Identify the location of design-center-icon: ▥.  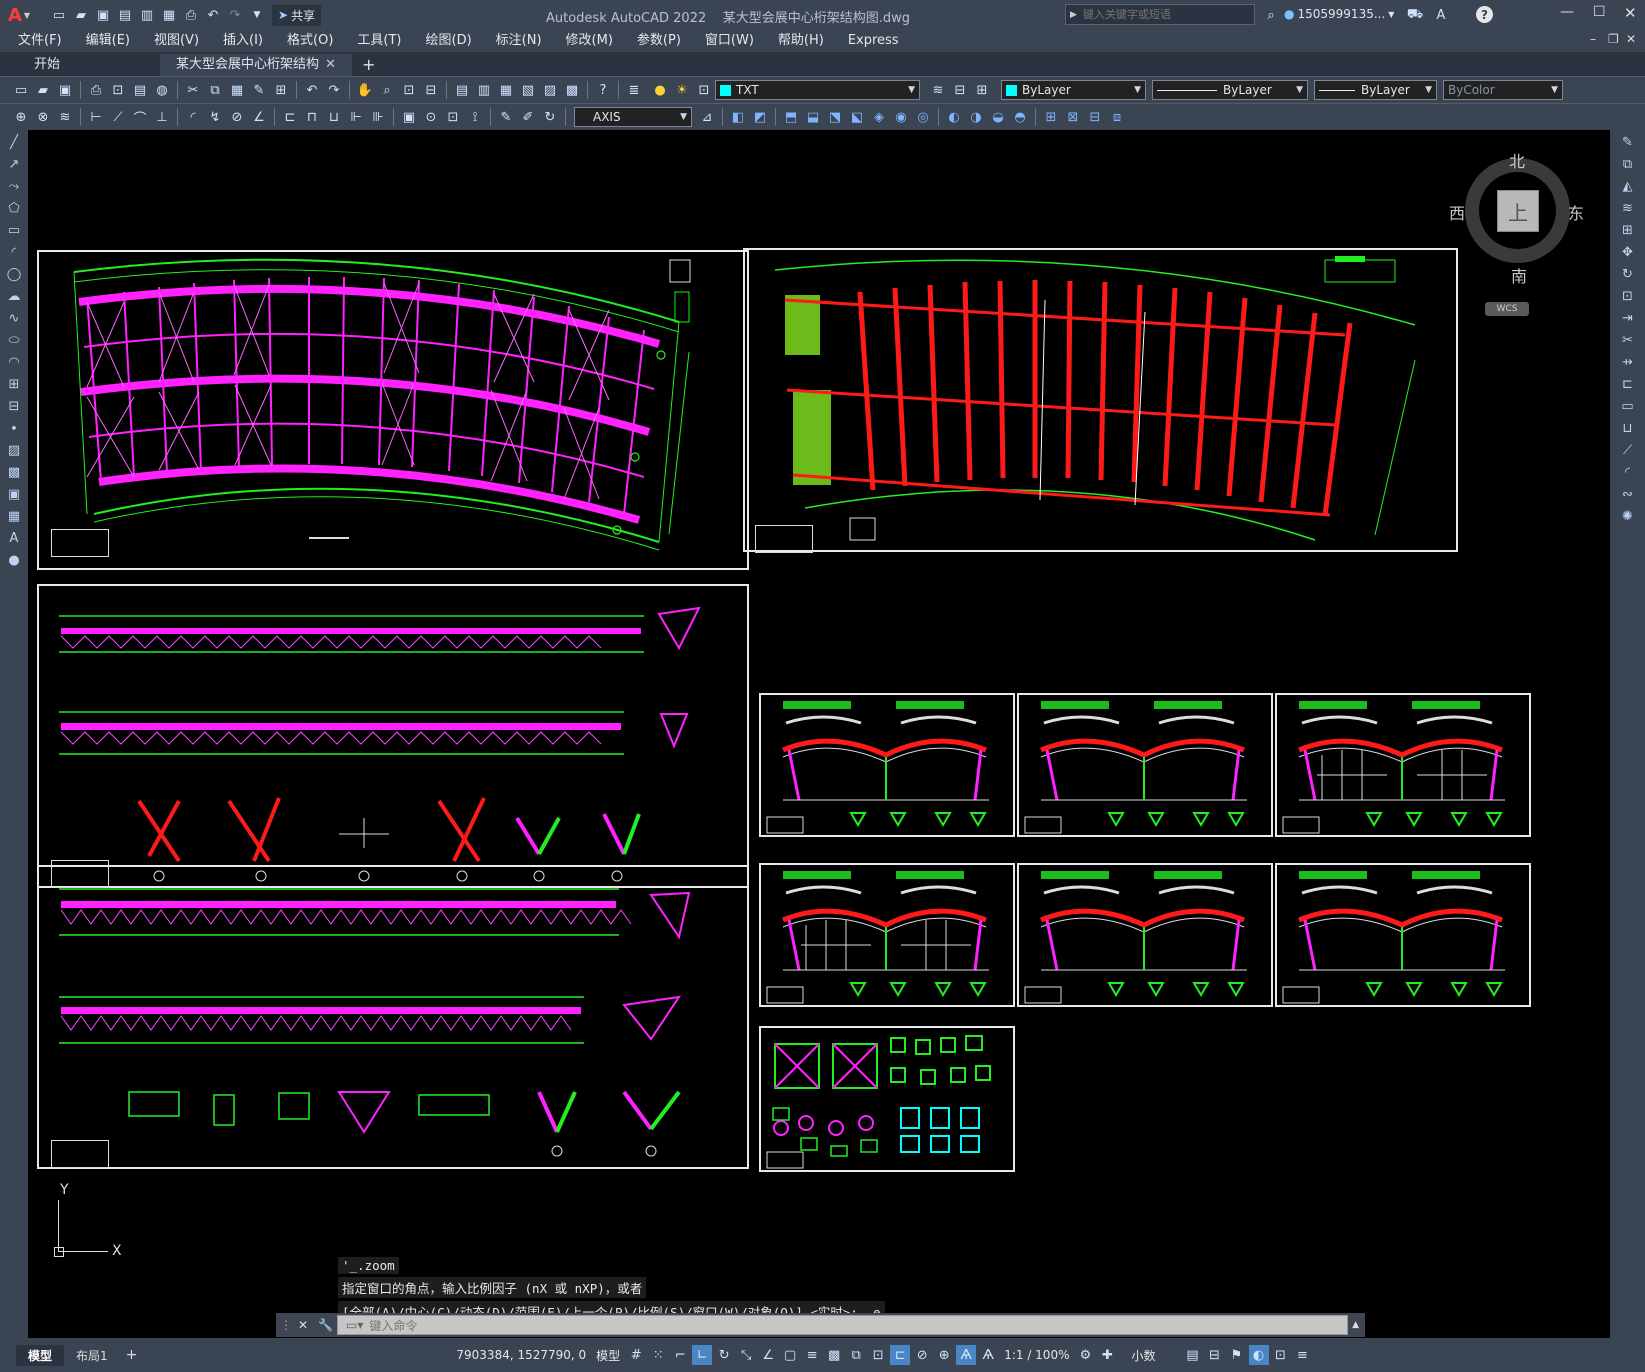
(484, 90).